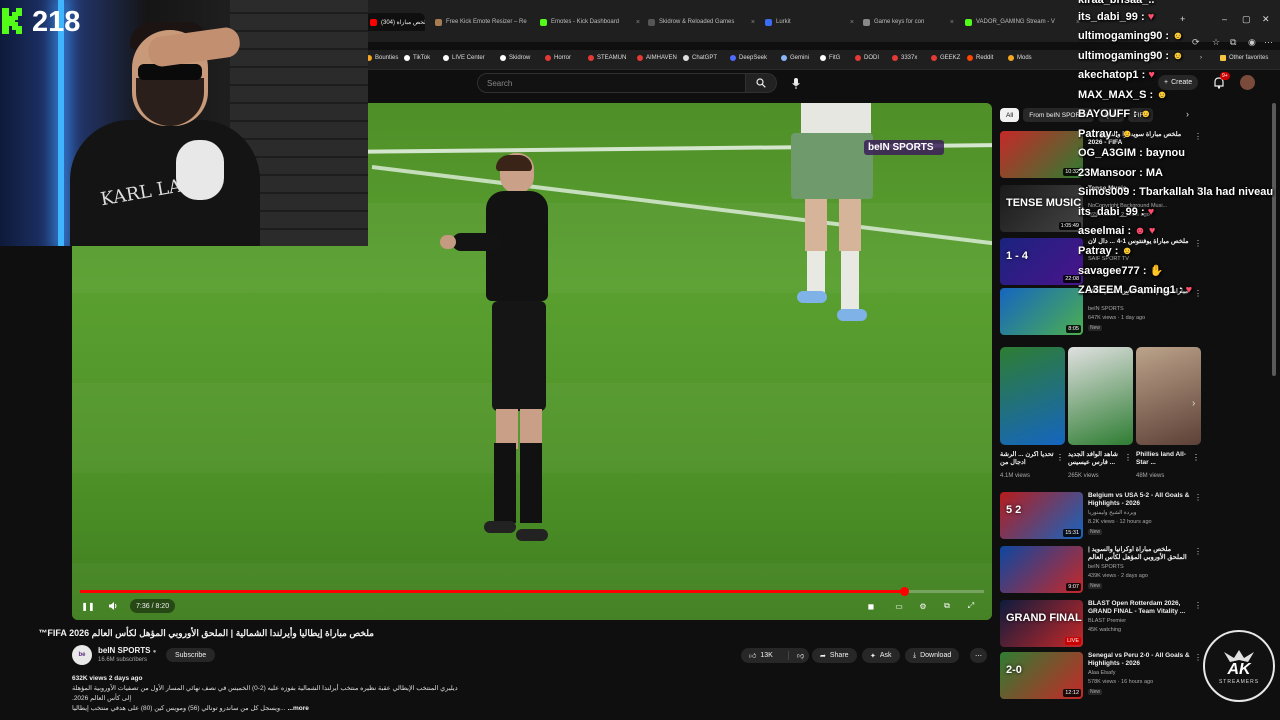 This screenshot has width=1280, height=720. Describe the element at coordinates (417, 58) in the screenshot. I see `bookmark-item: TikTok` at that location.